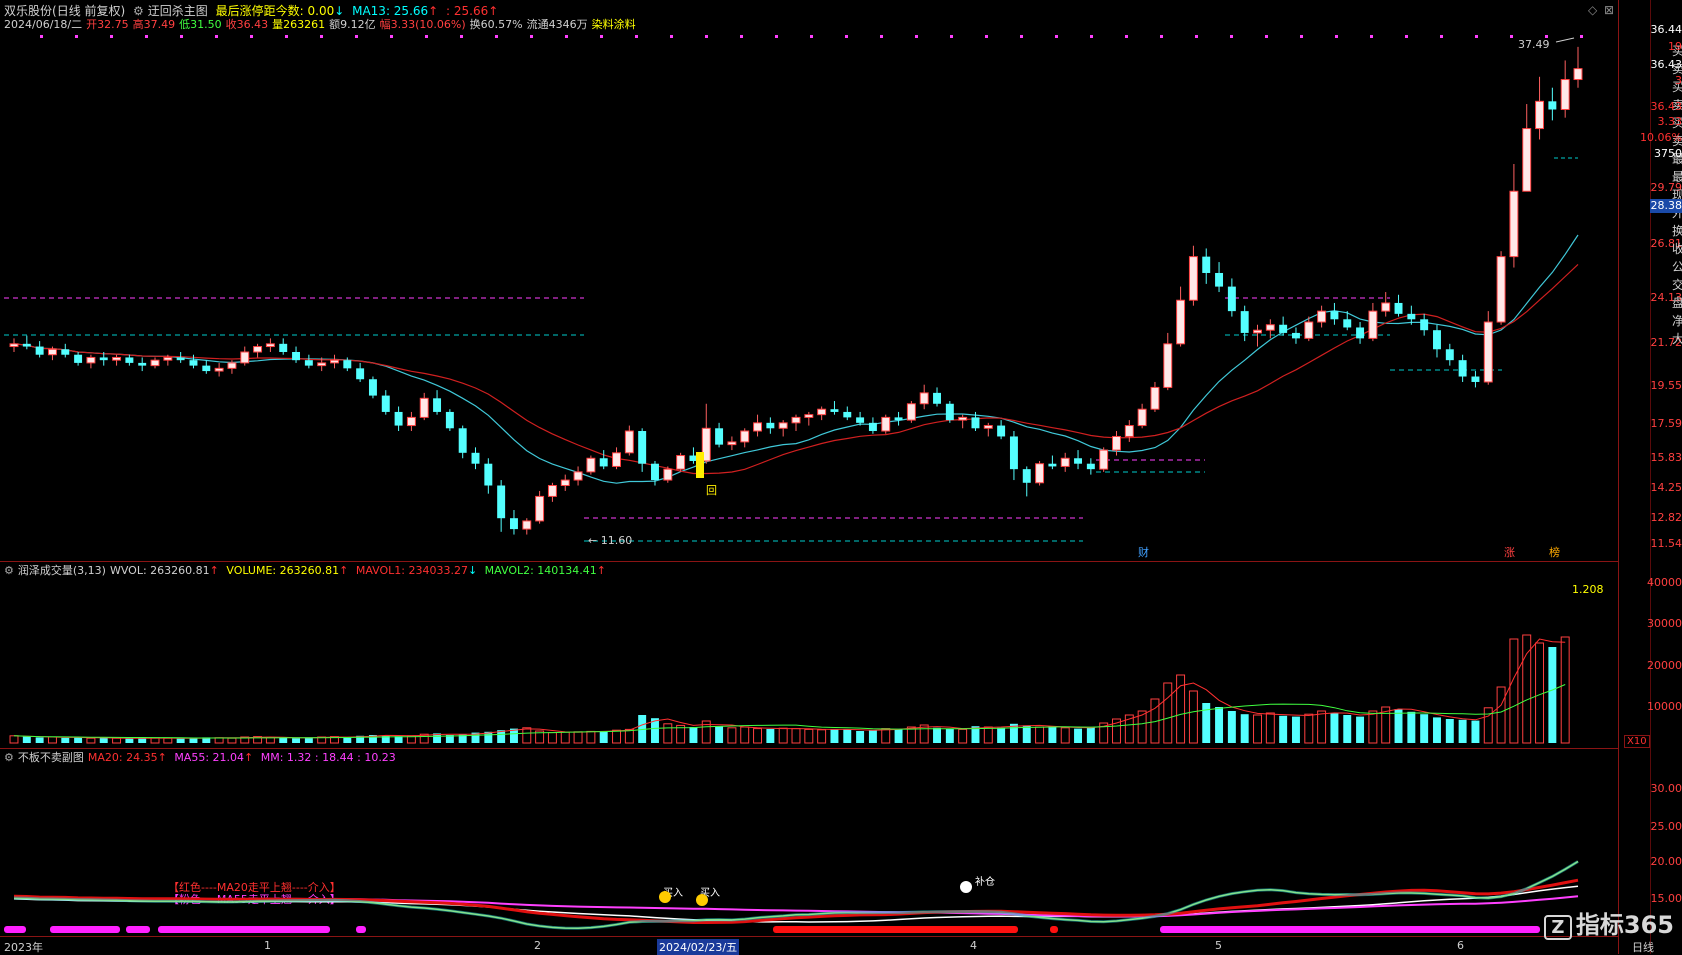 This screenshot has height=955, width=1682. What do you see at coordinates (1666, 517) in the screenshot?
I see `price-tick: 12.82` at bounding box center [1666, 517].